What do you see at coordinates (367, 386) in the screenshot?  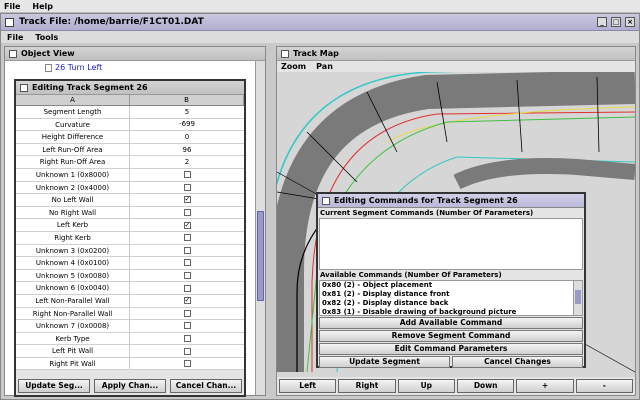 I see `pan-right-button: Right` at bounding box center [367, 386].